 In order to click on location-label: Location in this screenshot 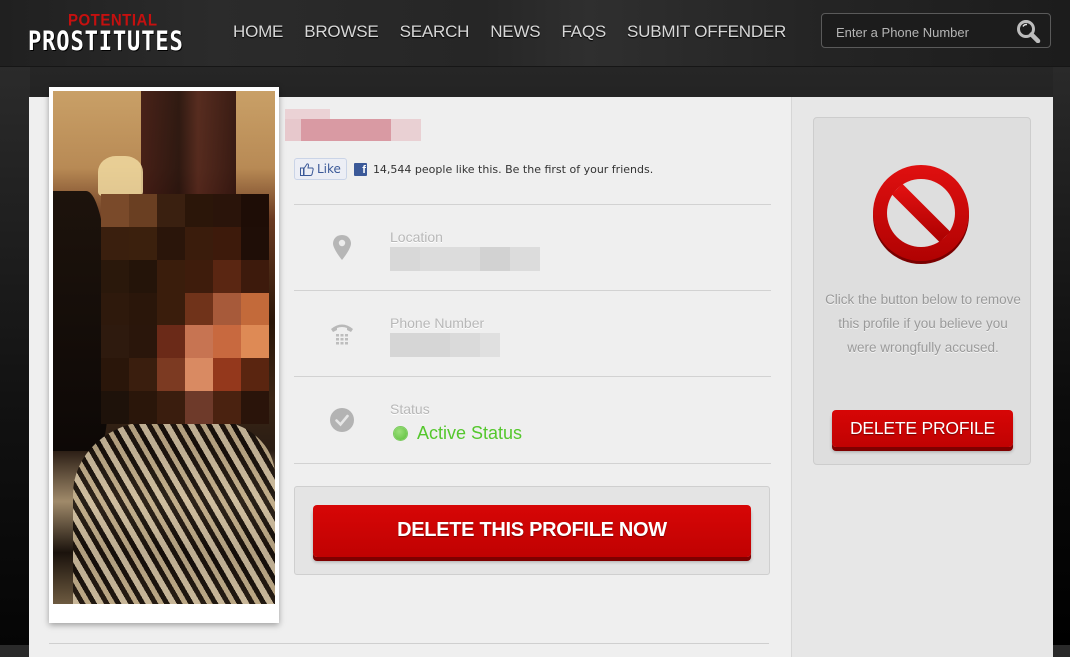, I will do `click(416, 237)`.